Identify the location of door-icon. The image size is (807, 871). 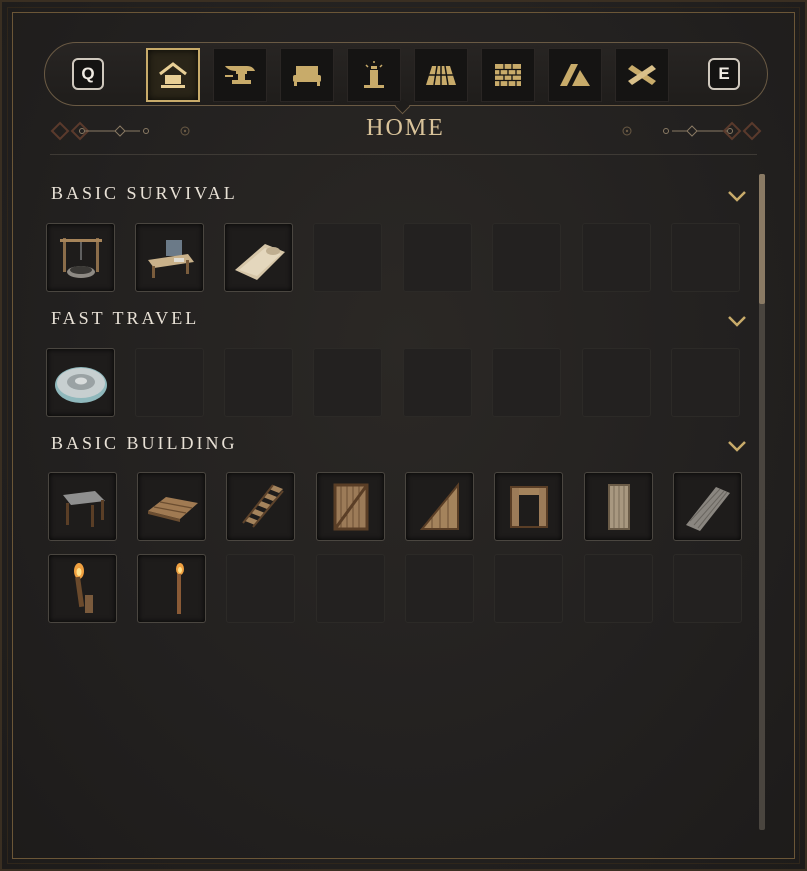
(619, 507).